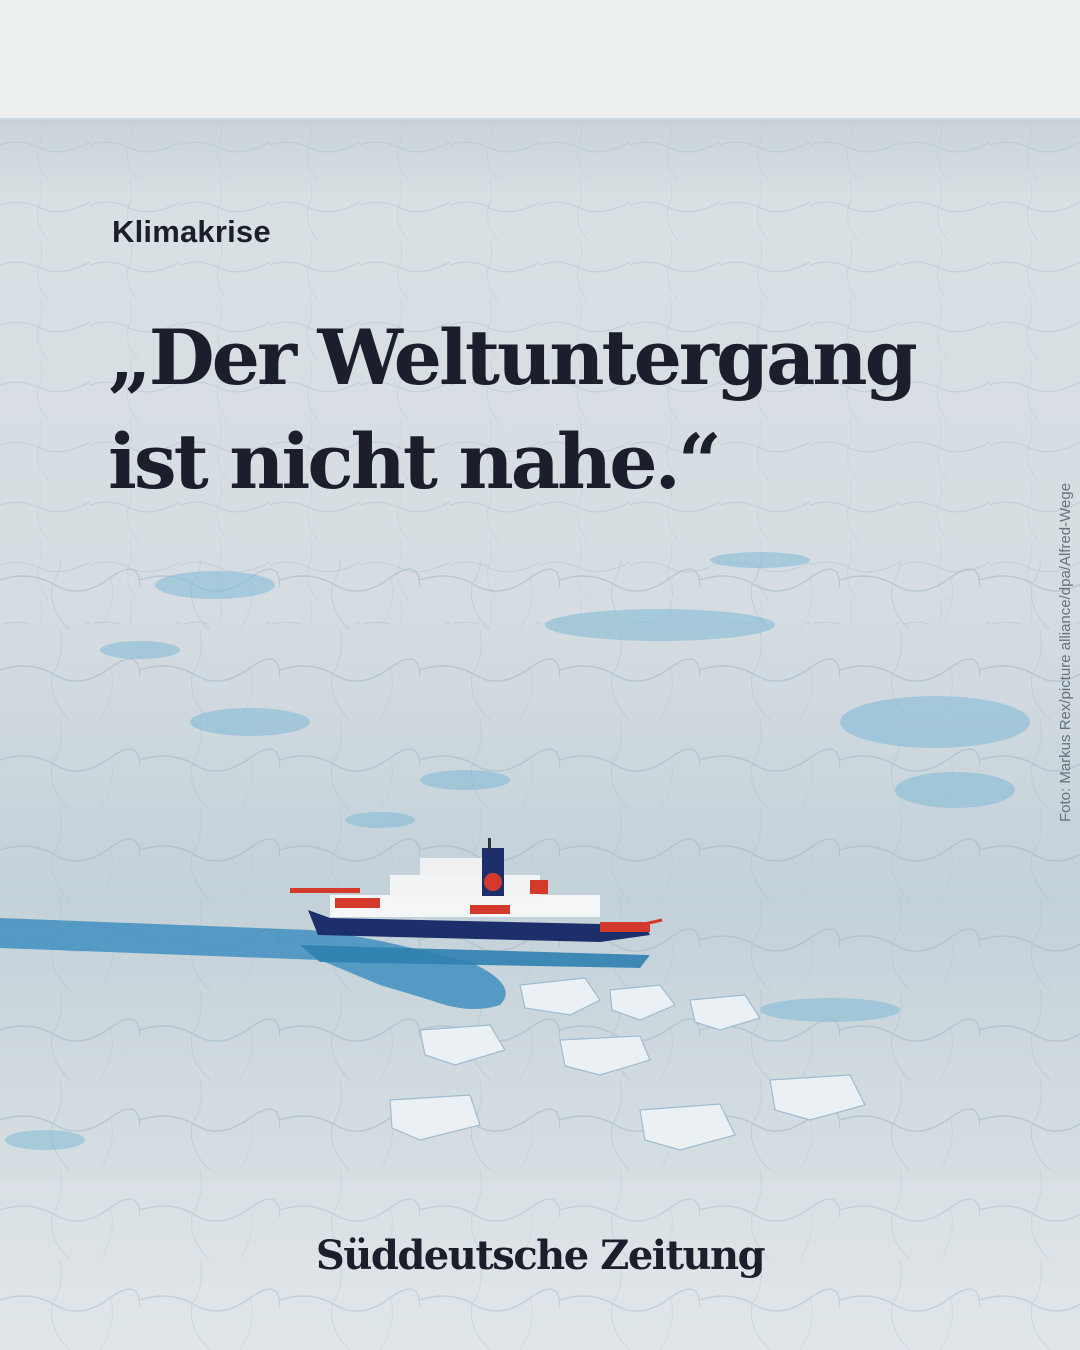 The image size is (1080, 1350). What do you see at coordinates (540, 60) in the screenshot?
I see `sky-haze` at bounding box center [540, 60].